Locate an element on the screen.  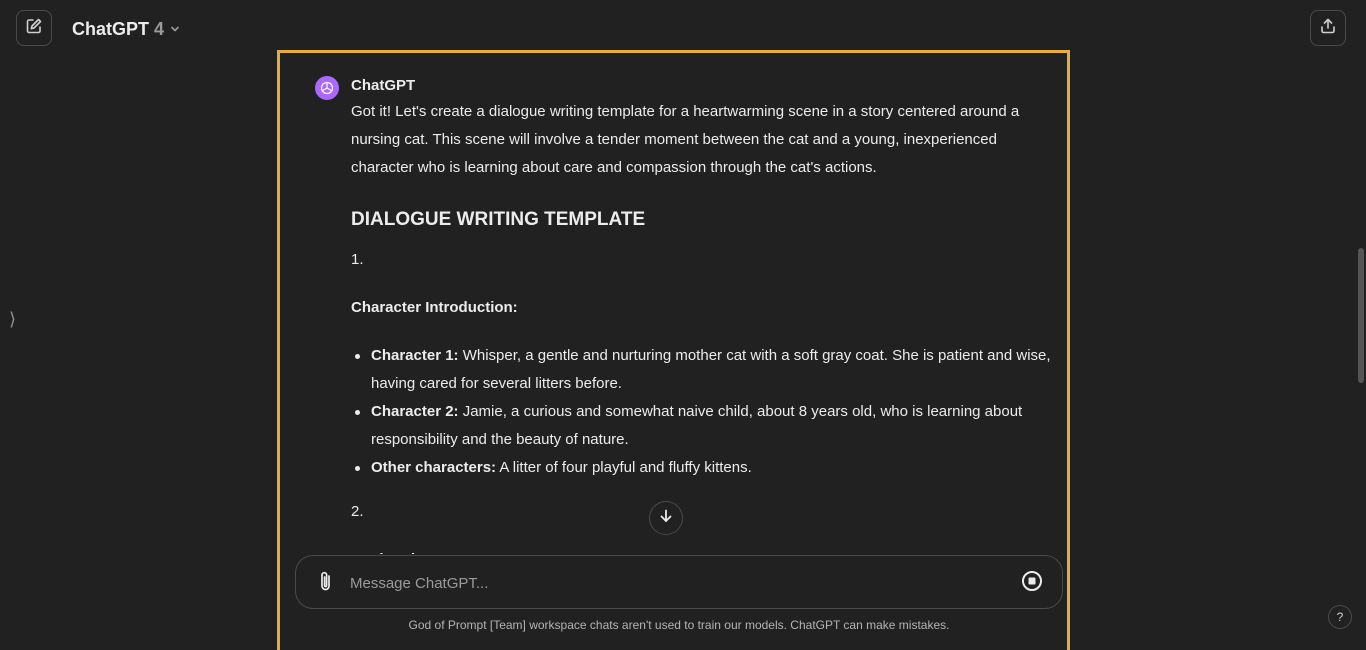
new-chat-button is located at coordinates (34, 28).